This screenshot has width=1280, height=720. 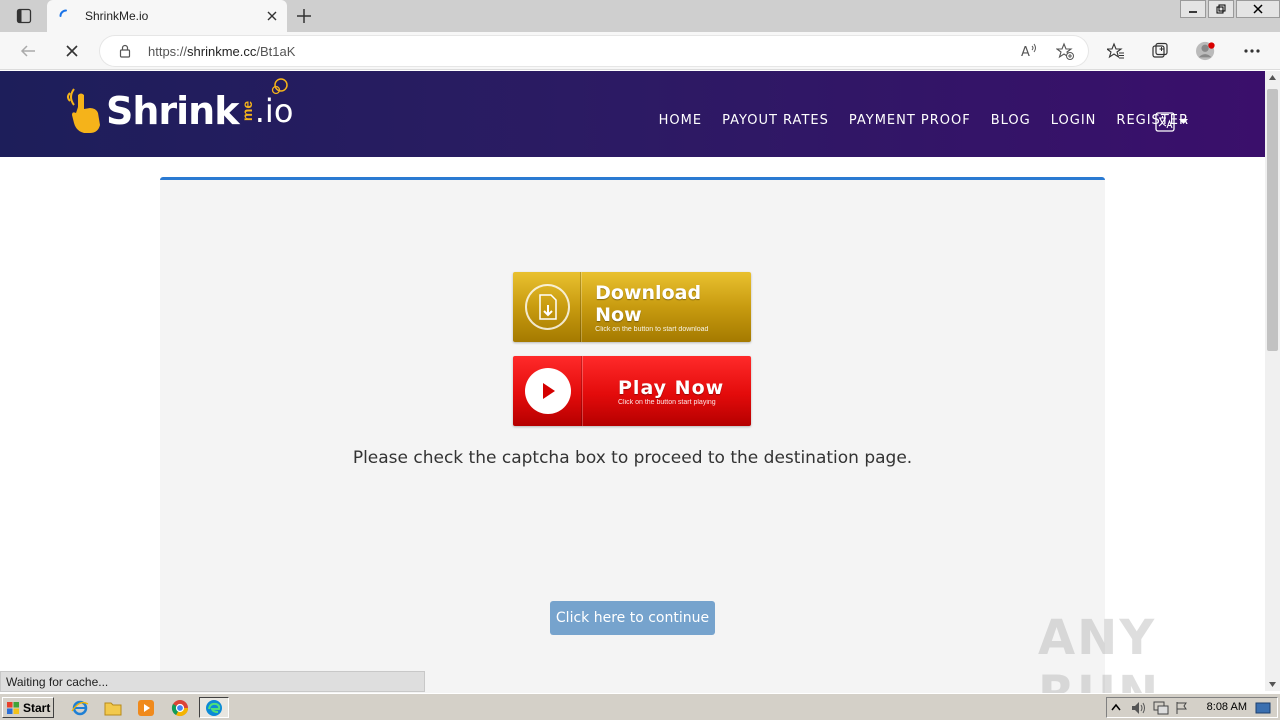 What do you see at coordinates (1161, 708) in the screenshot?
I see `network-icon` at bounding box center [1161, 708].